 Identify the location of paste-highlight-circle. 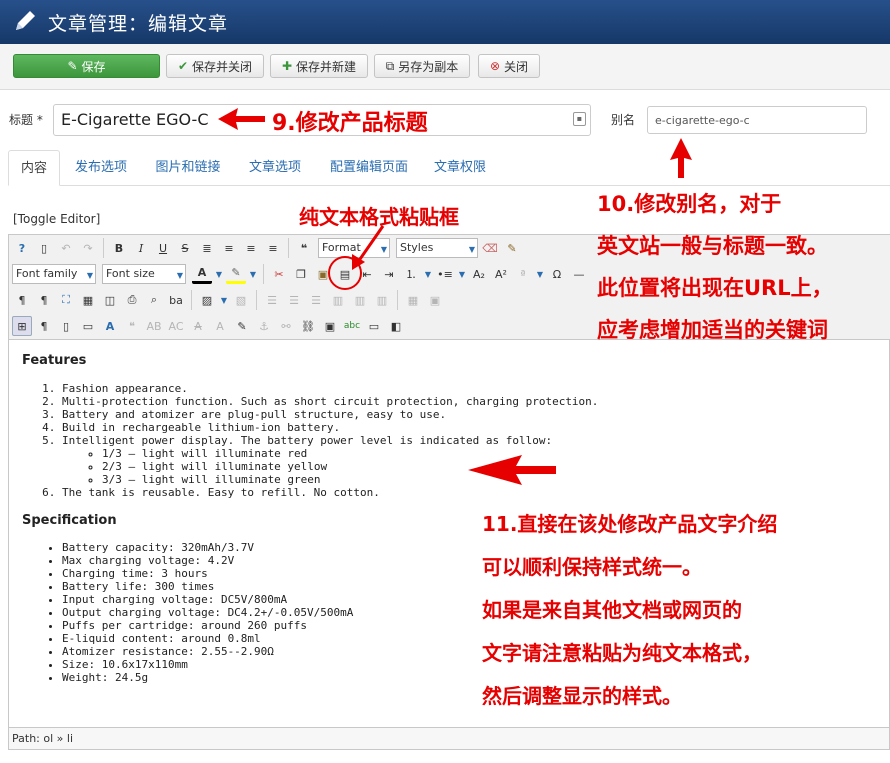
(345, 273).